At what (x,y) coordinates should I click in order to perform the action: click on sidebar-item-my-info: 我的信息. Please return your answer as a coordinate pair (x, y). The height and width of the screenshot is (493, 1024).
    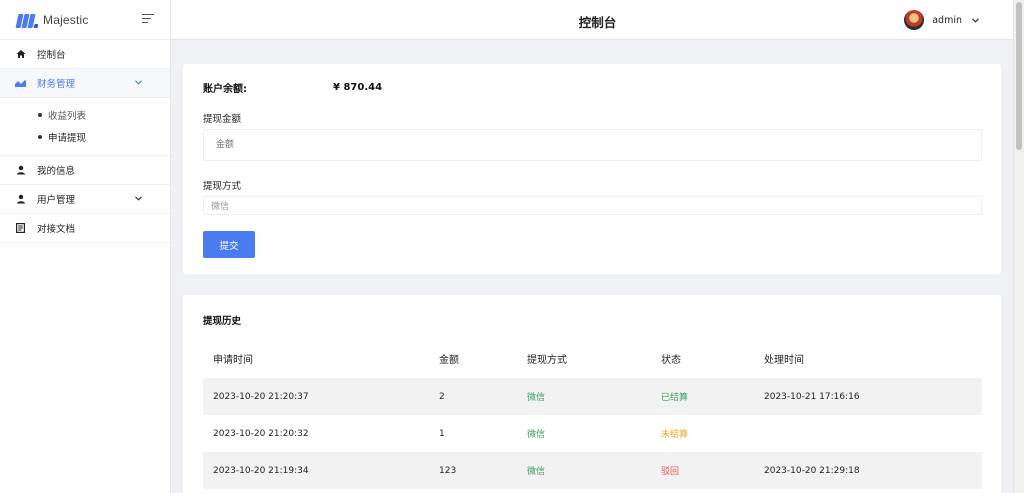
    Looking at the image, I should click on (85, 170).